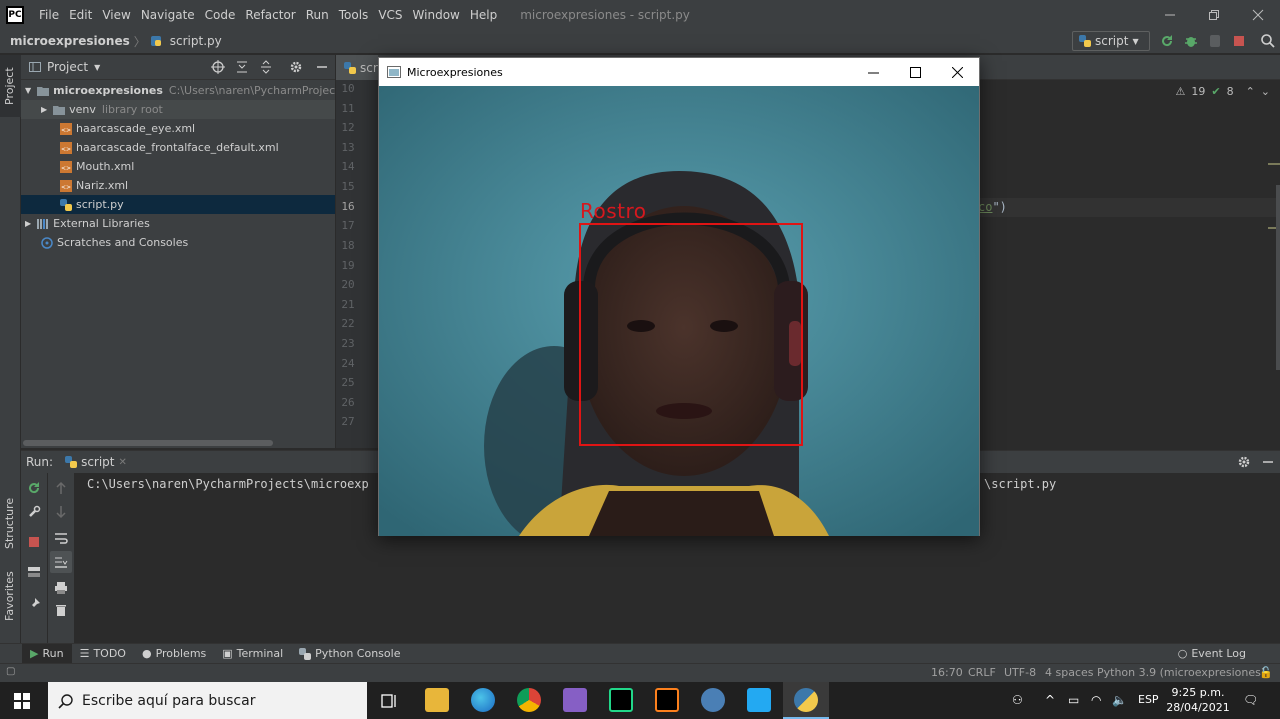 This screenshot has width=1280, height=719. I want to click on coverage-icon, so click(1215, 41).